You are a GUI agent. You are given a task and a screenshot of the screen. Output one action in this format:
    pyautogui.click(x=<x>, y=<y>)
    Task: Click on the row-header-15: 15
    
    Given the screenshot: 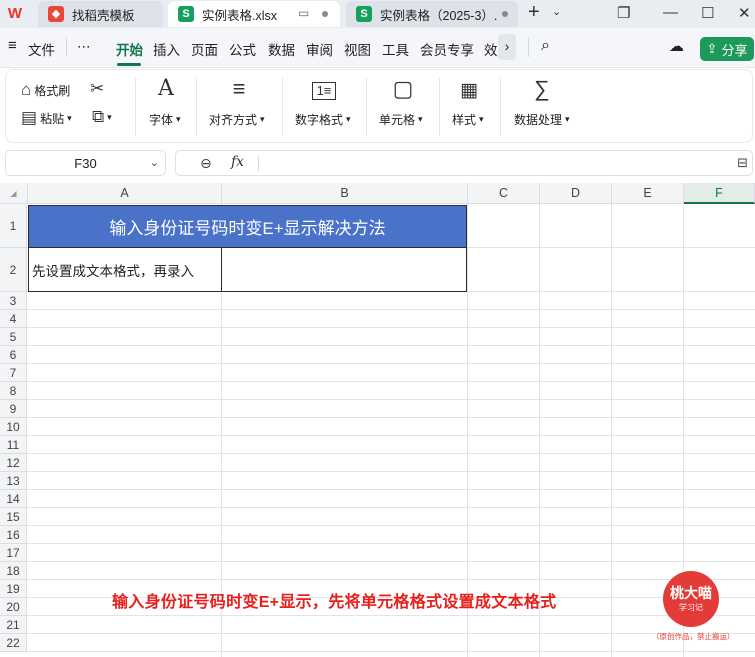 What is the action you would take?
    pyautogui.click(x=13, y=517)
    